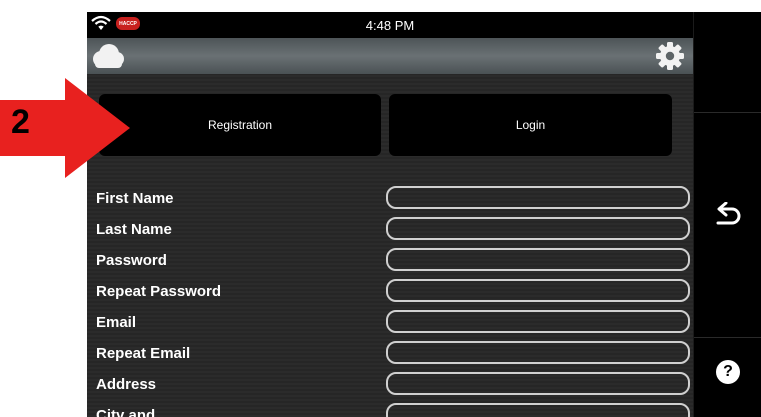 The height and width of the screenshot is (417, 761). Describe the element at coordinates (159, 291) in the screenshot. I see `repeat-password-label: Repeat Password` at that location.